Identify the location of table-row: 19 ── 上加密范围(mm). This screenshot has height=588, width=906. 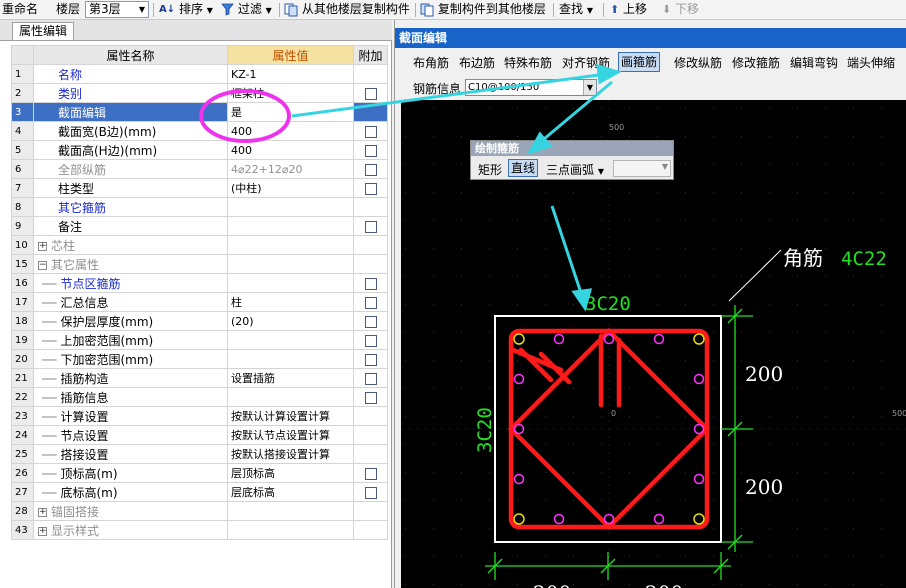
(199, 340).